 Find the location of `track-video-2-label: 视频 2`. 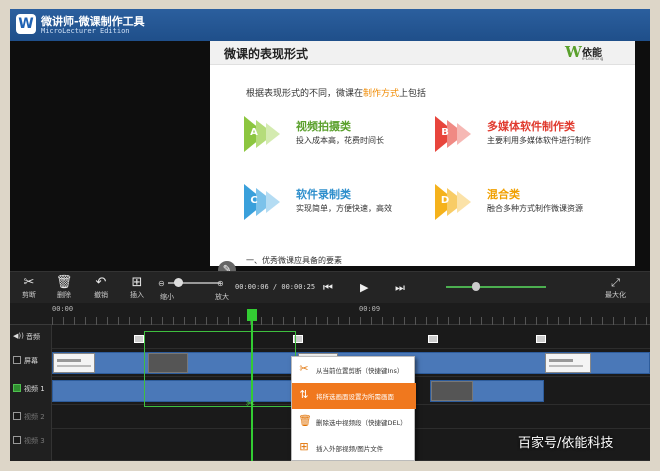

track-video-2-label: 视频 2 is located at coordinates (31, 417).